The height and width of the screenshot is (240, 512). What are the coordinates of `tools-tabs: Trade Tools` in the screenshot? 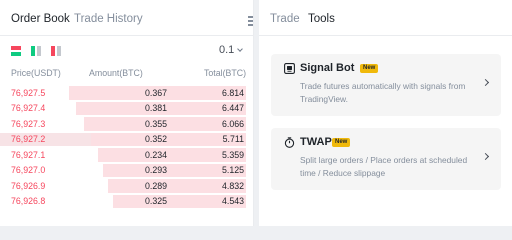 It's located at (385, 18).